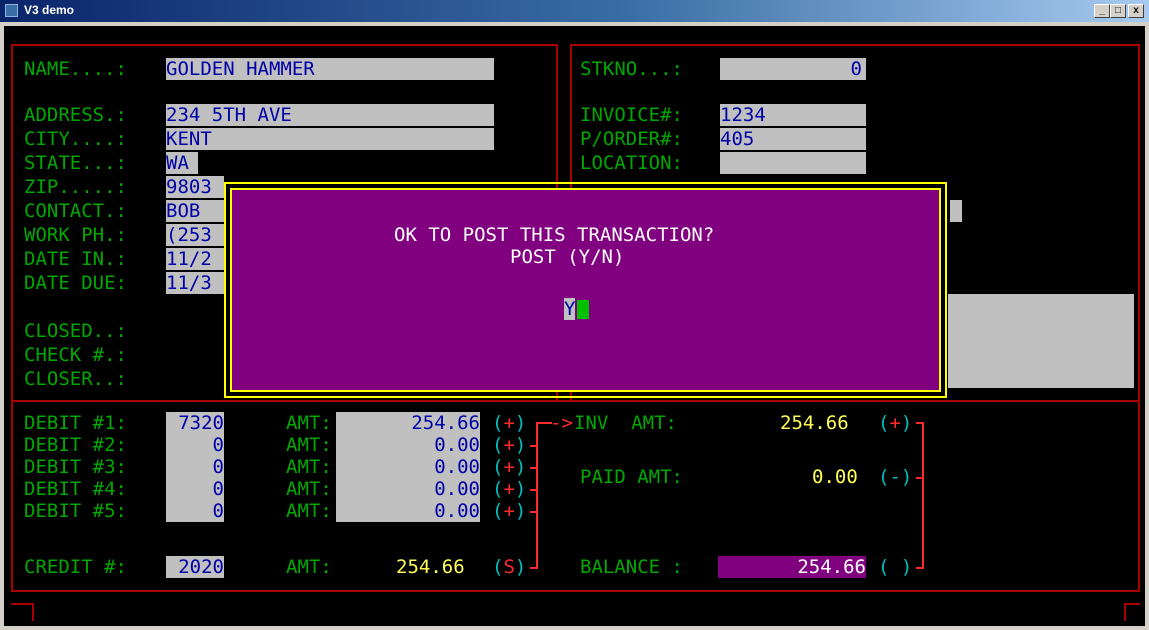  What do you see at coordinates (75, 139) in the screenshot?
I see `city-label: CITY....:` at bounding box center [75, 139].